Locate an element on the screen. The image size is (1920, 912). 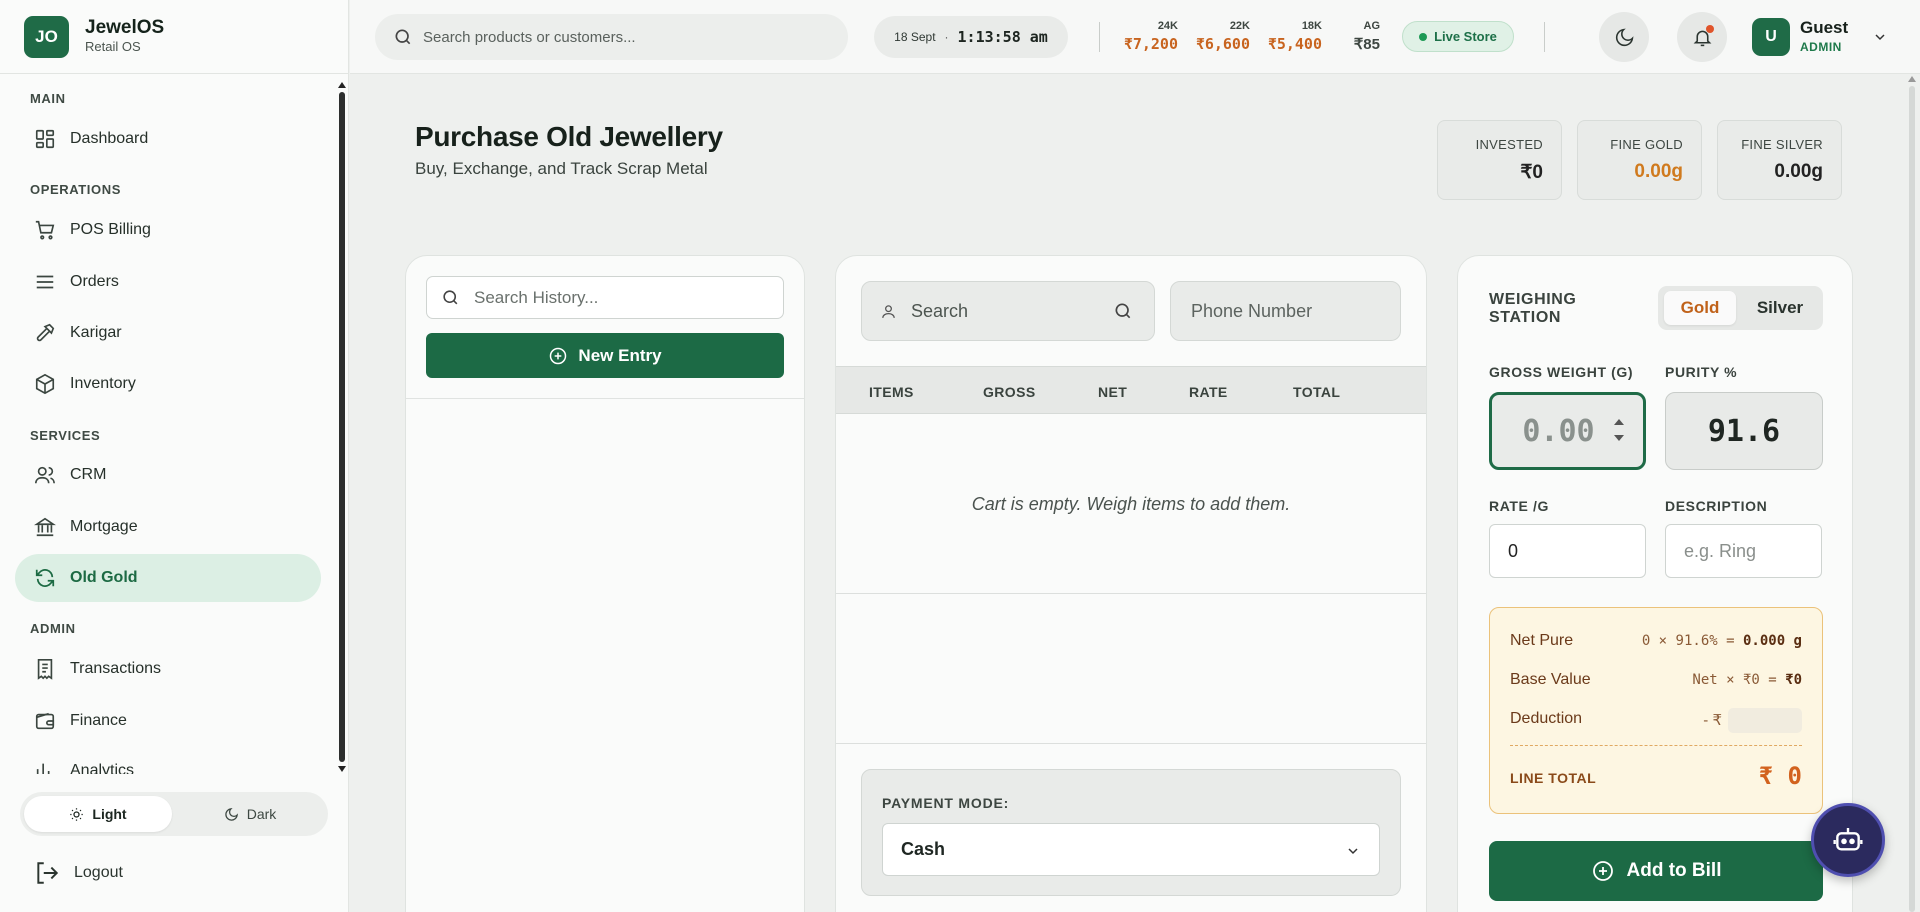
deduction-input is located at coordinates (1765, 720).